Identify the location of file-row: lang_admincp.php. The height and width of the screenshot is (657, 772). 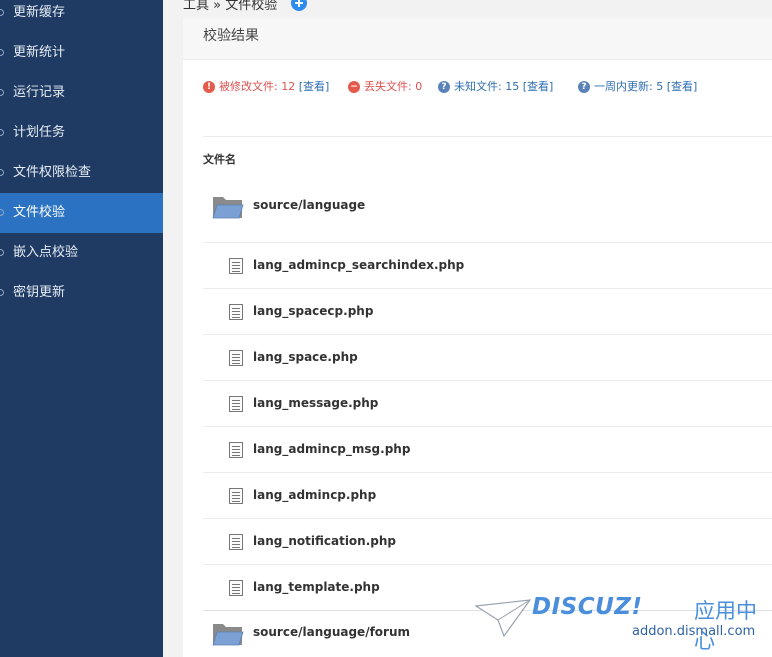
(487, 495).